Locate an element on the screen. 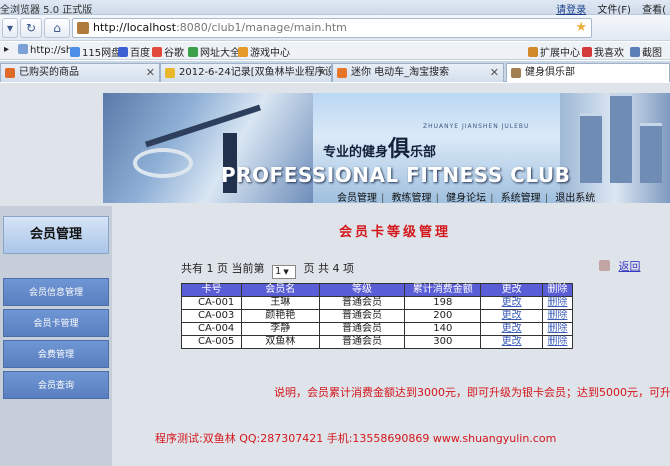  back-link: 返回 is located at coordinates (630, 266).